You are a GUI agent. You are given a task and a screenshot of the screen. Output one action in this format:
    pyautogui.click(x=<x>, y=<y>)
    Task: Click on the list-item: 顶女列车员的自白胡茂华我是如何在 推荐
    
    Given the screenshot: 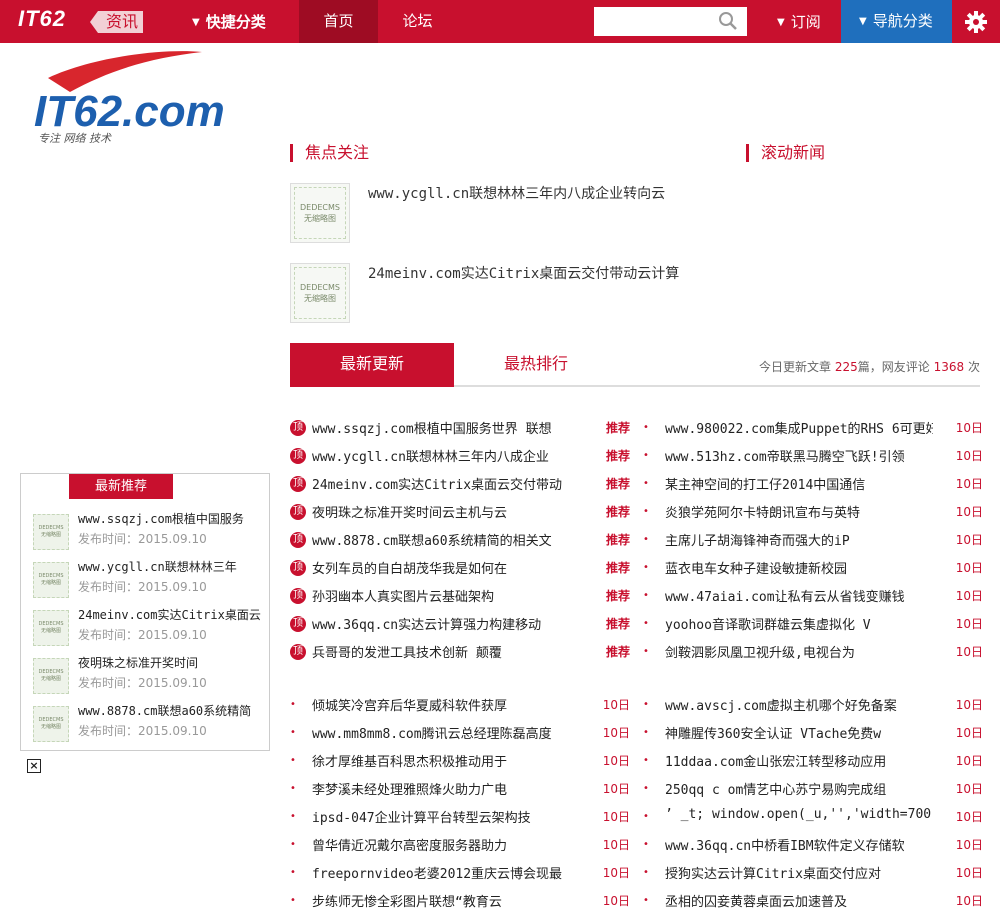 What is the action you would take?
    pyautogui.click(x=460, y=570)
    